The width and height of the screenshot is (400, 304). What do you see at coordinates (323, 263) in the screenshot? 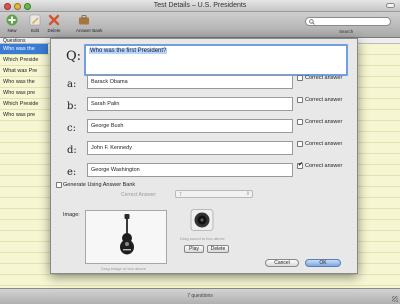
I see `ok-button: OK` at bounding box center [323, 263].